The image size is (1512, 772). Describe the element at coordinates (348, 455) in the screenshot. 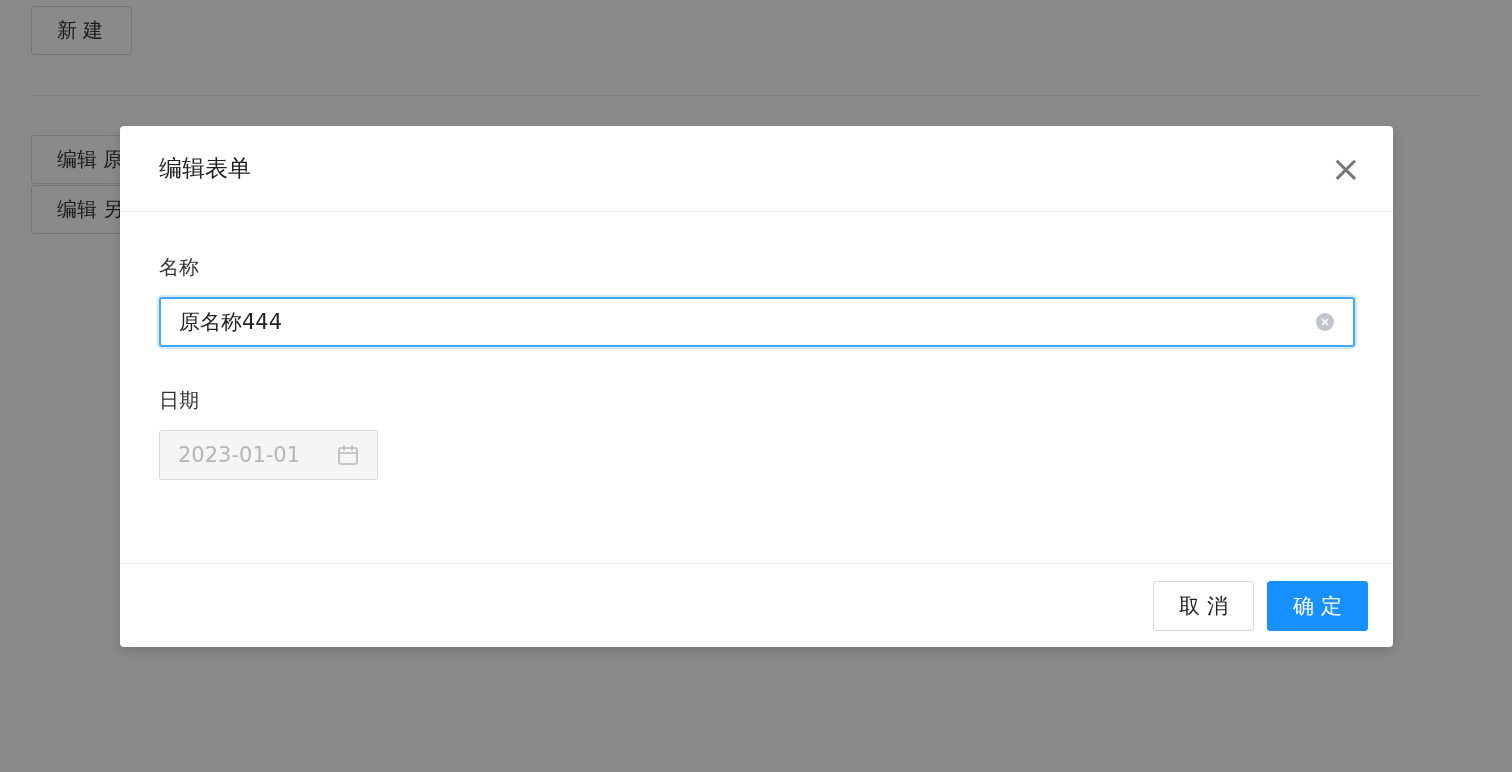

I see `calendar-icon` at that location.